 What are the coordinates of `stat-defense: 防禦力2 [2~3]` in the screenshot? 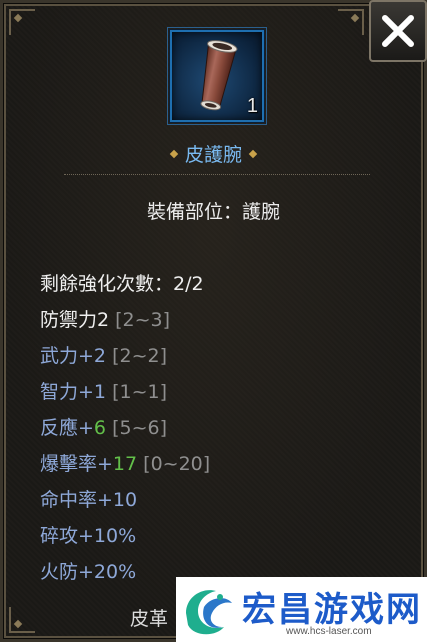 It's located at (125, 320).